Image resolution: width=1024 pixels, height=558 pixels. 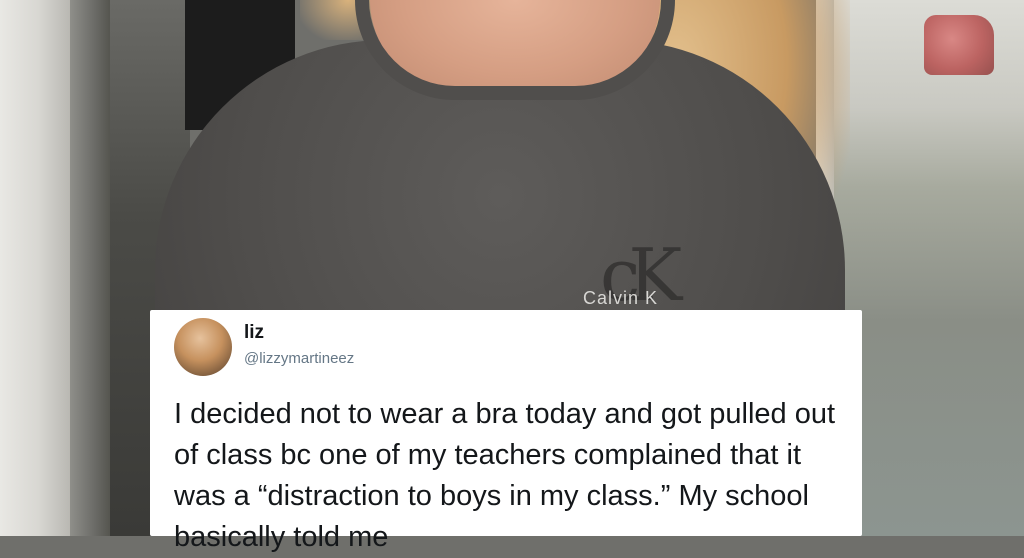 I want to click on shirt-collar, so click(x=515, y=50).